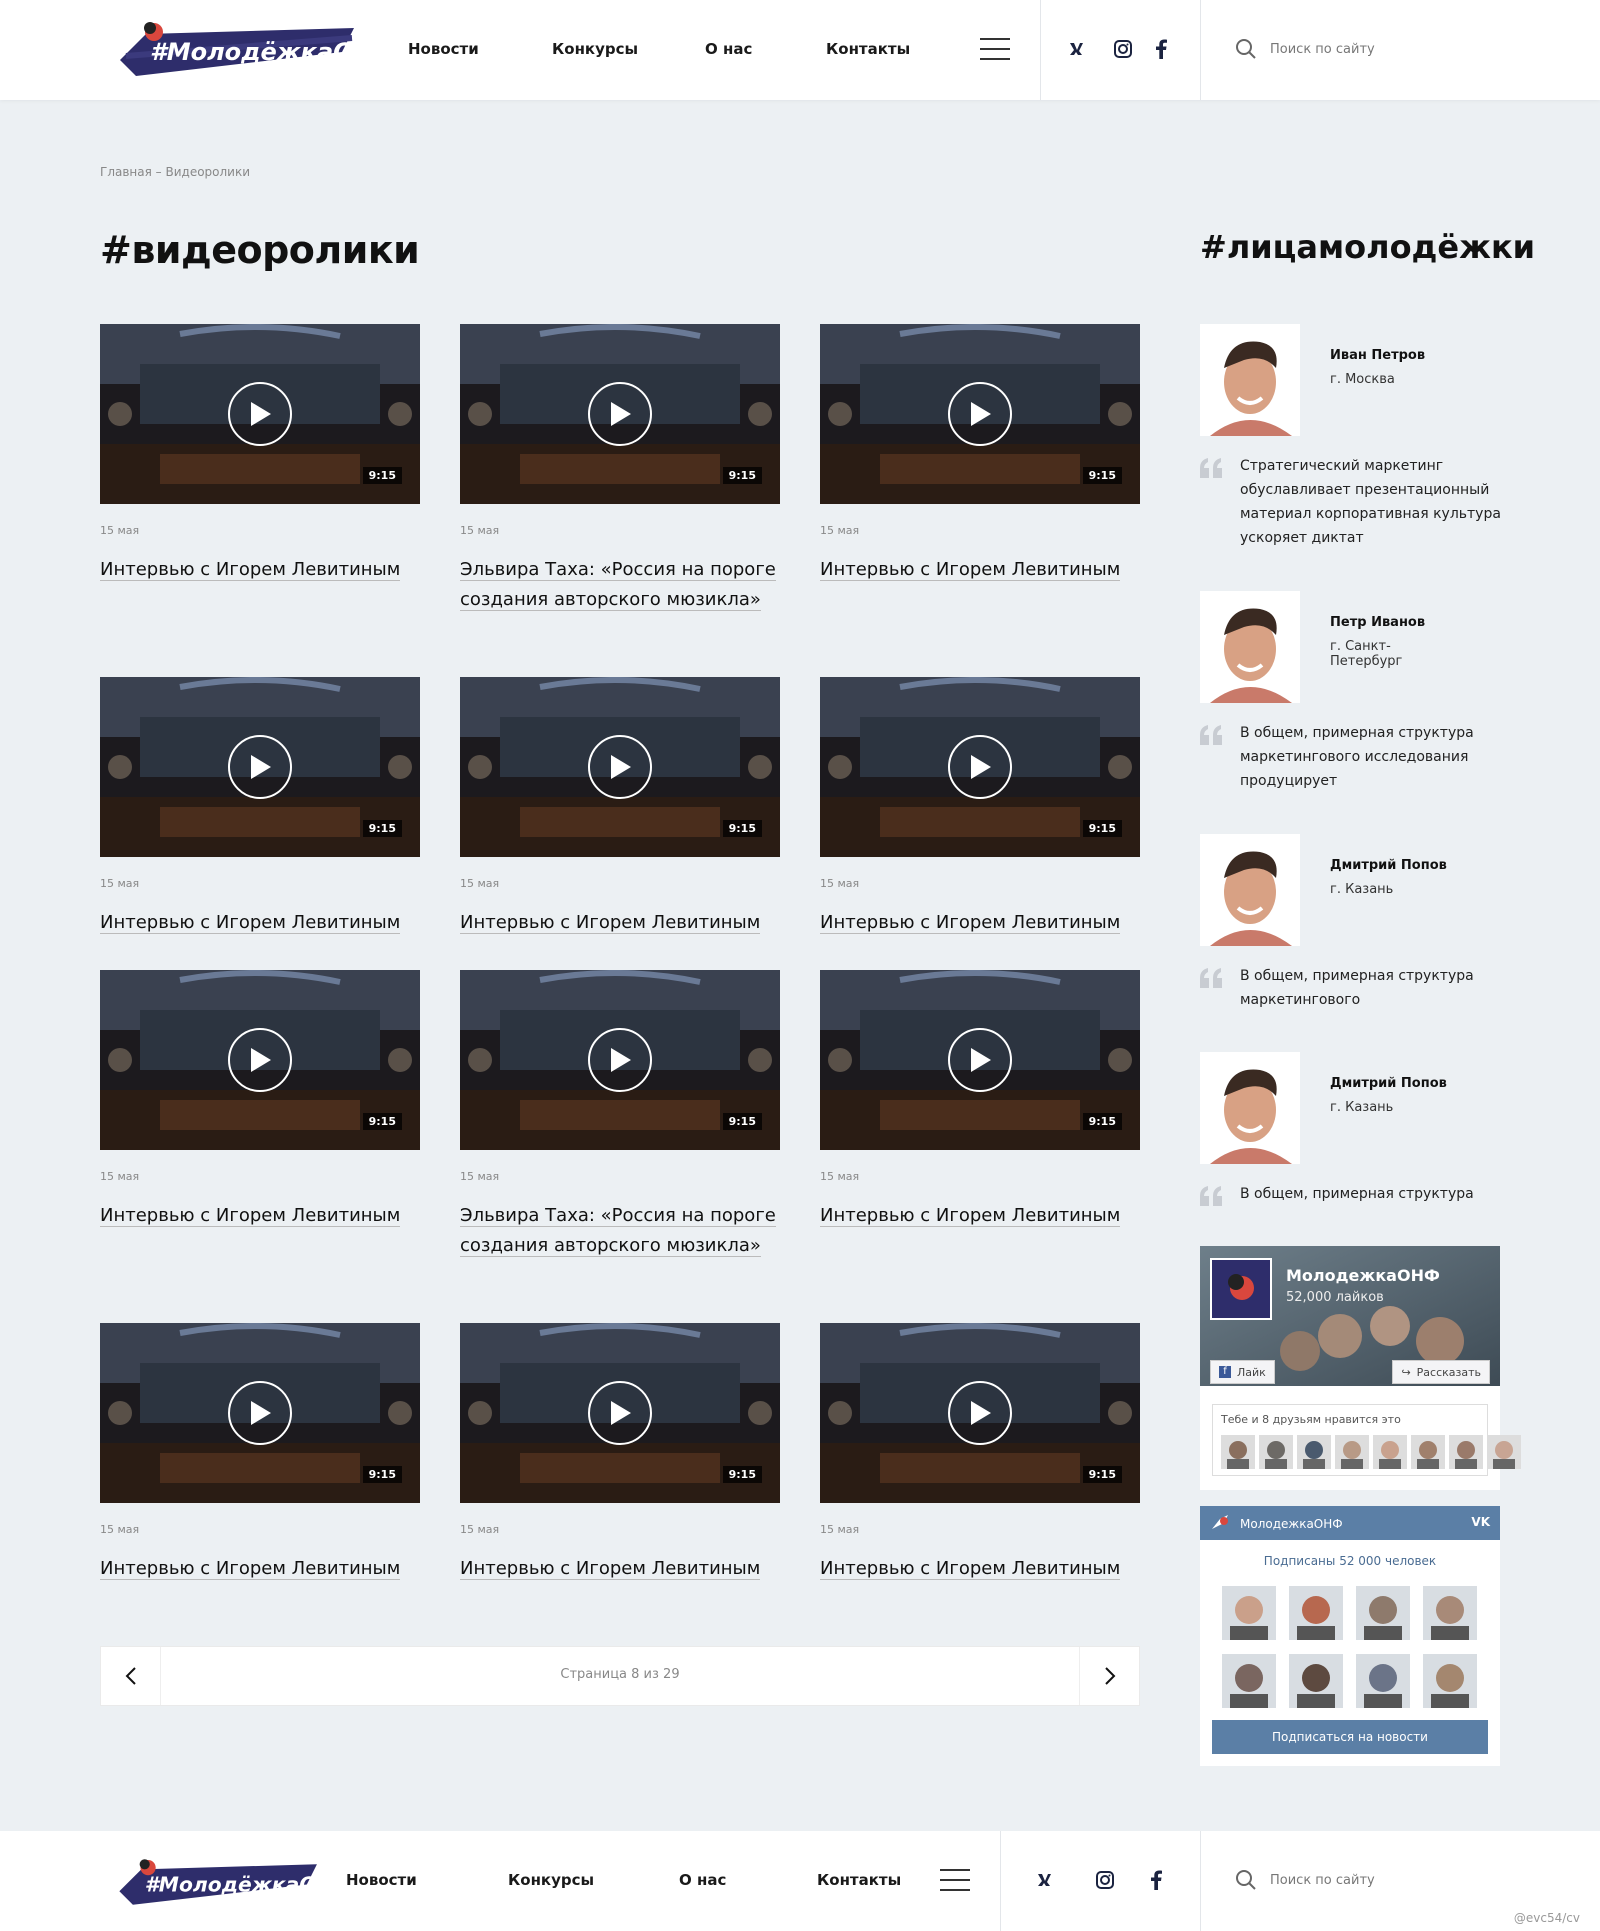  Describe the element at coordinates (995, 49) in the screenshot. I see `menu-burger-icon` at that location.